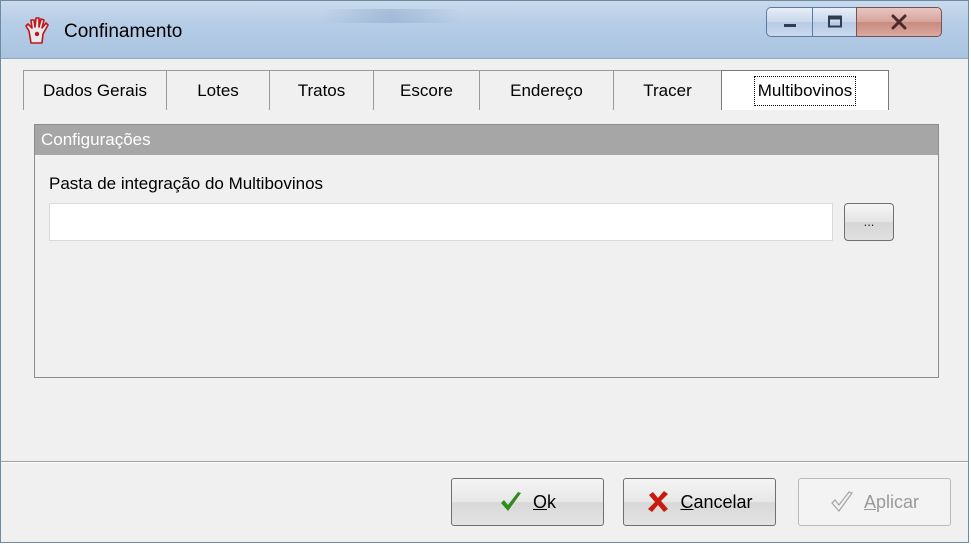 The height and width of the screenshot is (545, 971). I want to click on window-title: Confinamento, so click(123, 31).